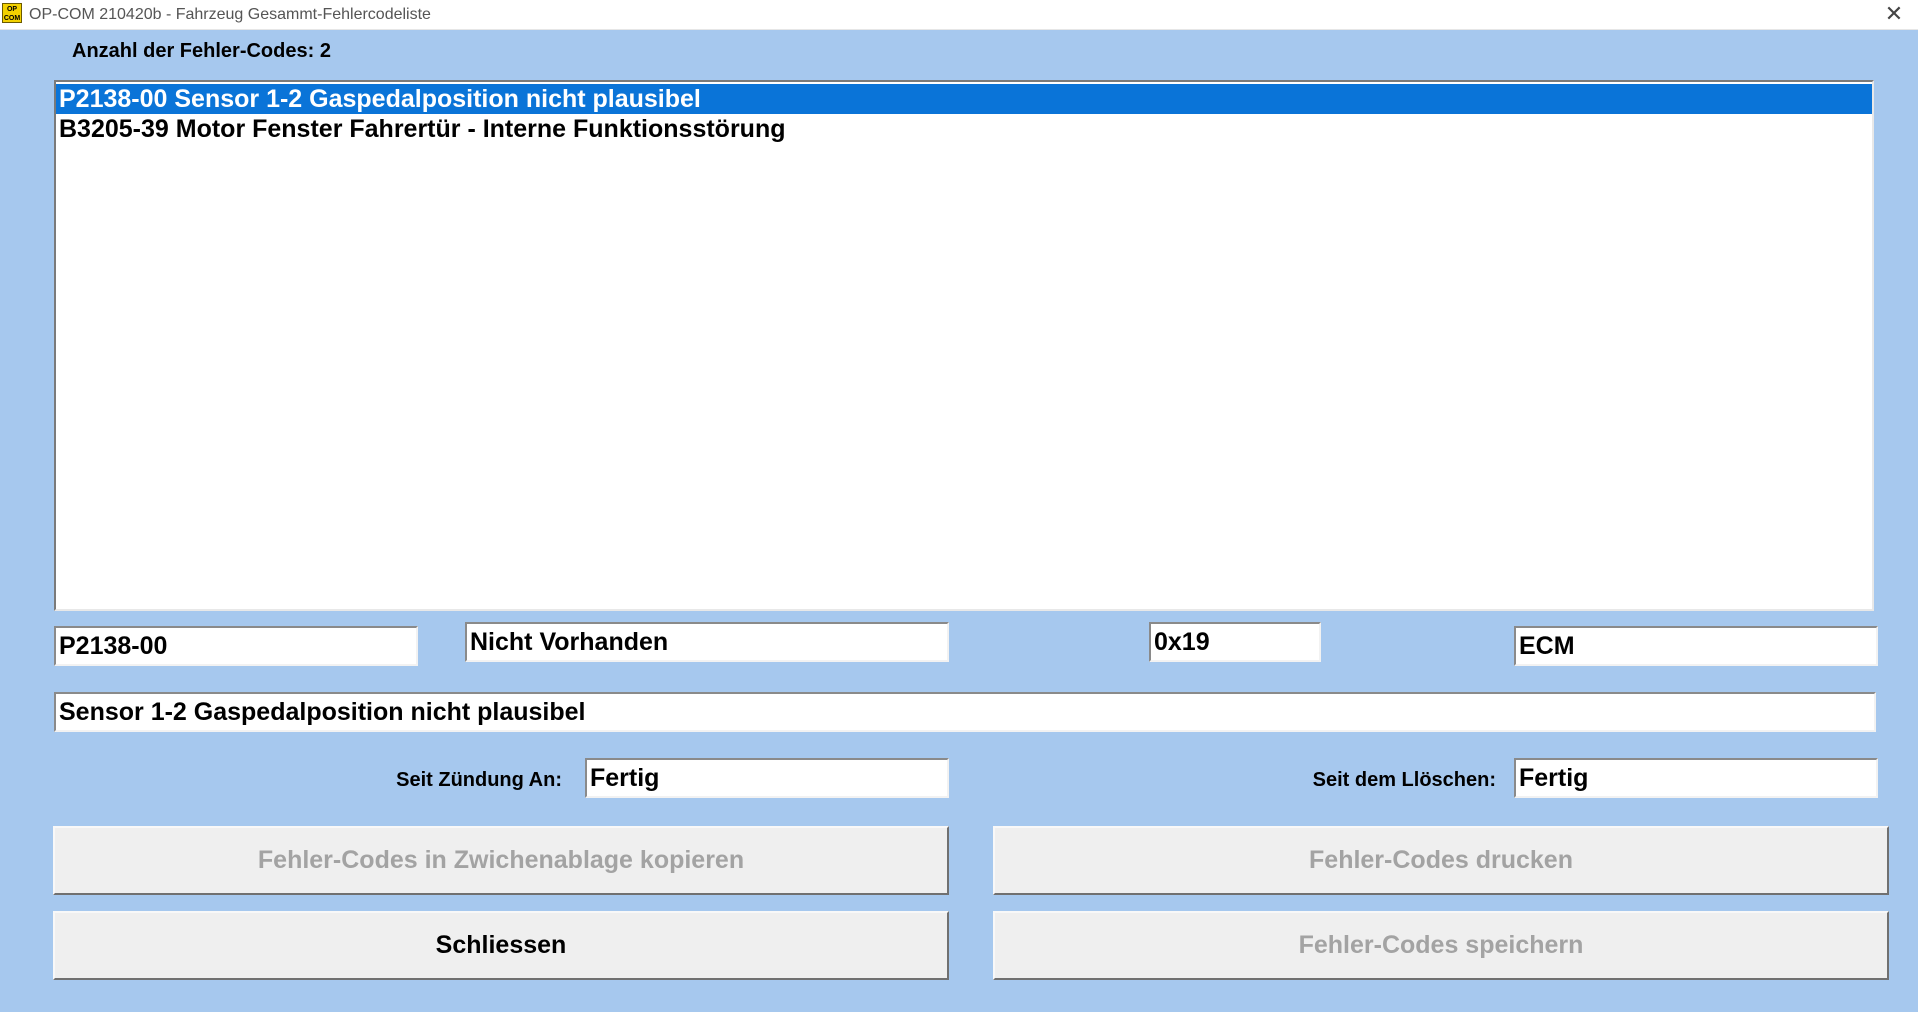 The width and height of the screenshot is (1918, 1012). I want to click on print-codes-button: Fehler-Codes drucken, so click(1441, 860).